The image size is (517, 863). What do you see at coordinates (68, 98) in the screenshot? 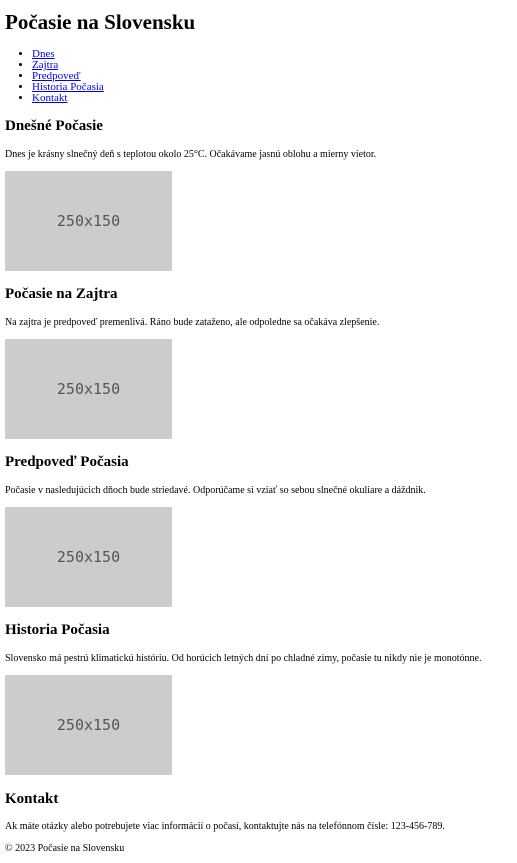
I see `nav-item-kontakt: Kontakt` at bounding box center [68, 98].